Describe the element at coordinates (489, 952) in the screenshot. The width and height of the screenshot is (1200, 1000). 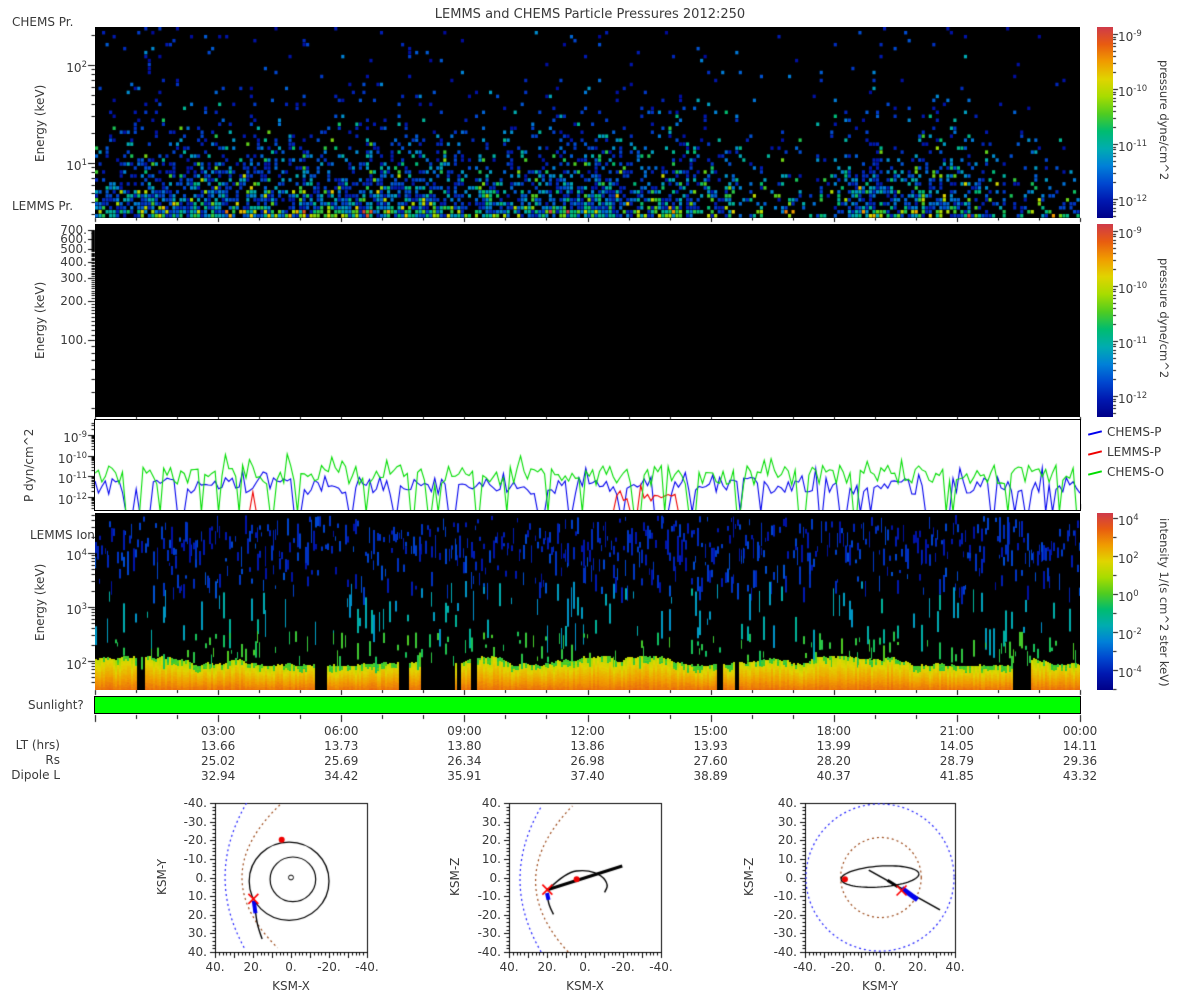
I see `orbit1-ytick-8: -40.` at that location.